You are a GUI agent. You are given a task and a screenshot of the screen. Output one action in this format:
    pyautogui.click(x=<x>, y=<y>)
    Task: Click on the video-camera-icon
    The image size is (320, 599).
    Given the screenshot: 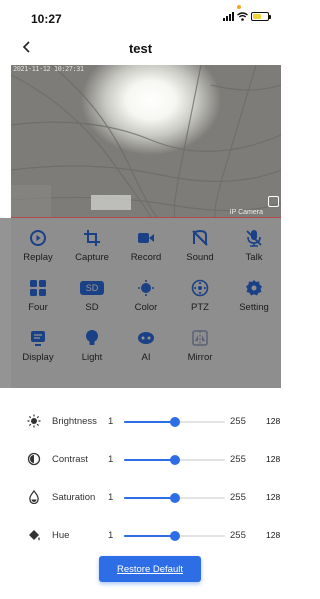 What is the action you would take?
    pyautogui.click(x=146, y=238)
    